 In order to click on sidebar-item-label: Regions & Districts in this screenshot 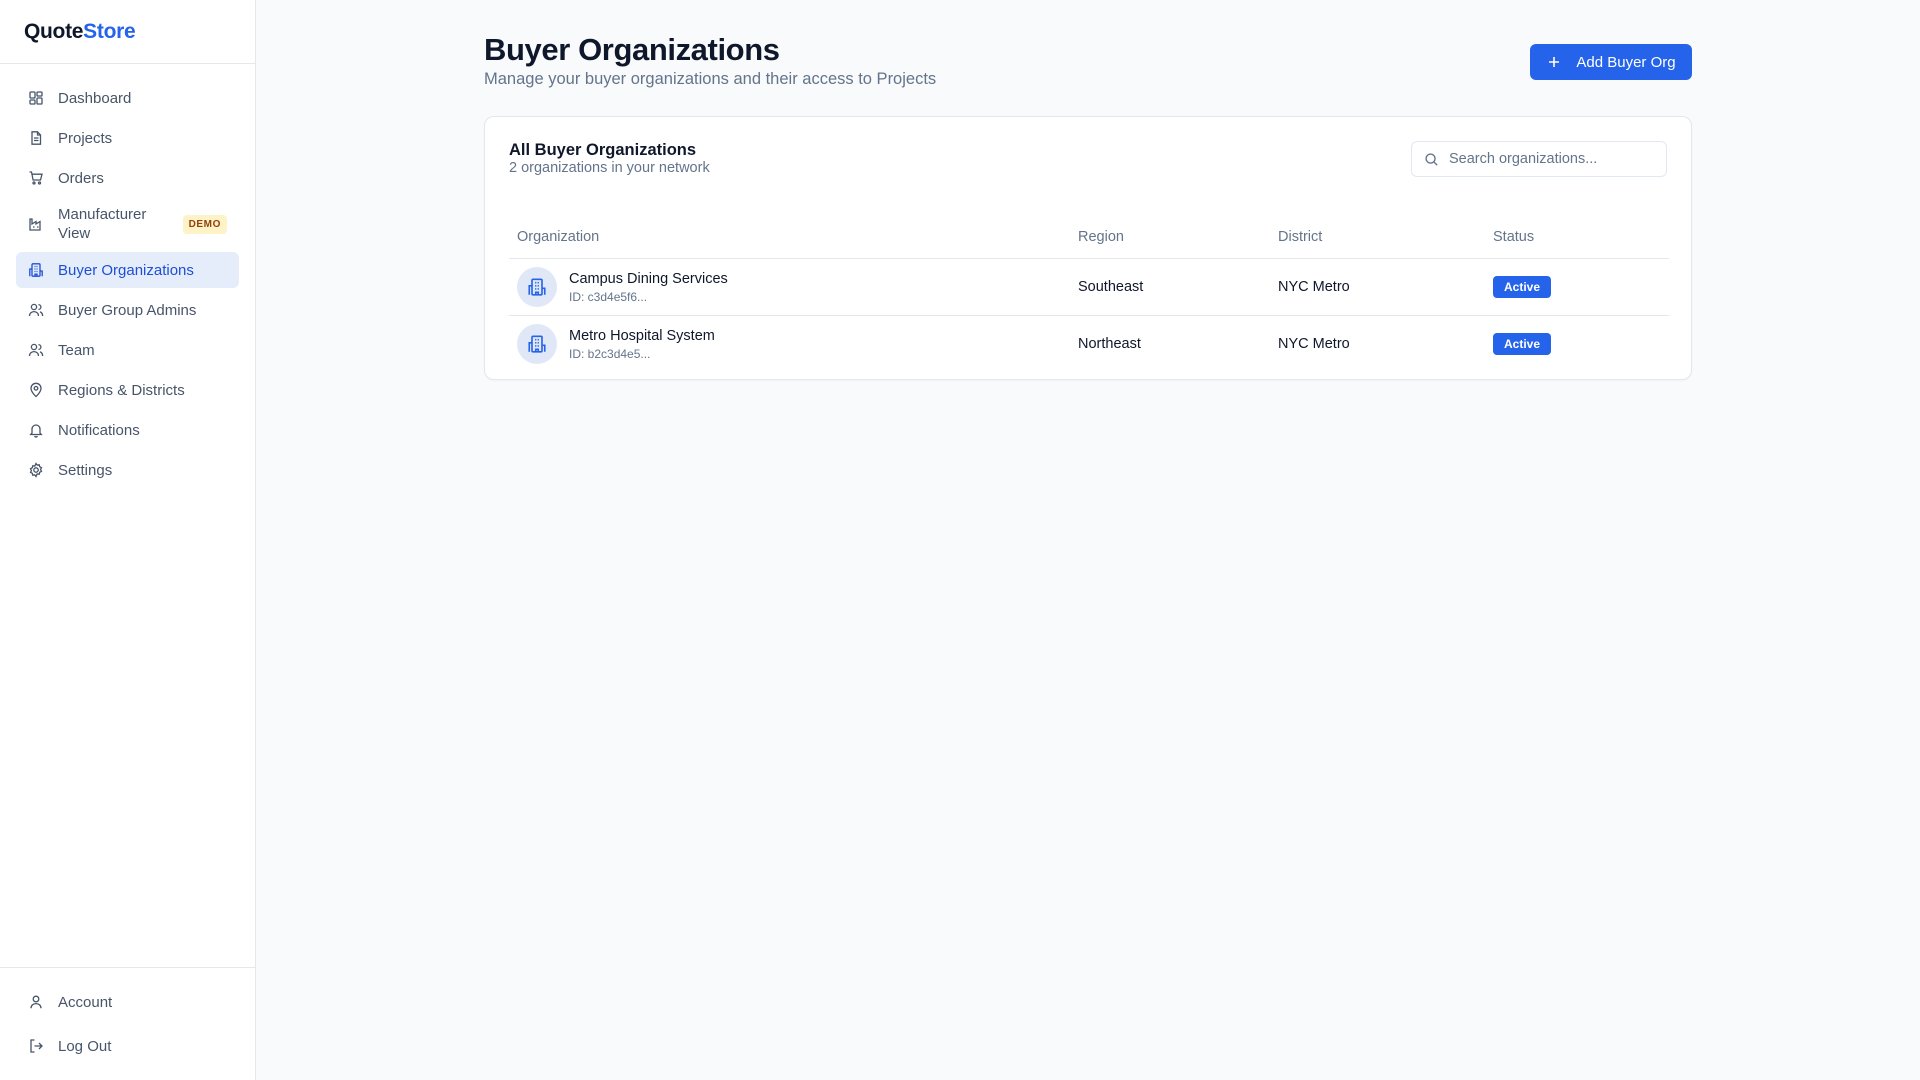, I will do `click(121, 390)`.